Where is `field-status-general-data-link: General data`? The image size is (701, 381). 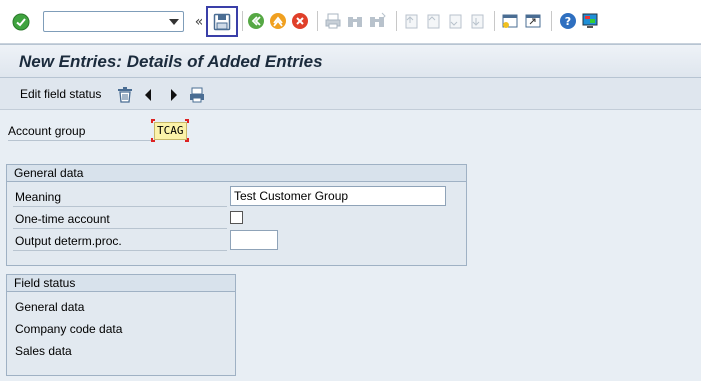
field-status-general-data-link: General data is located at coordinates (49, 307).